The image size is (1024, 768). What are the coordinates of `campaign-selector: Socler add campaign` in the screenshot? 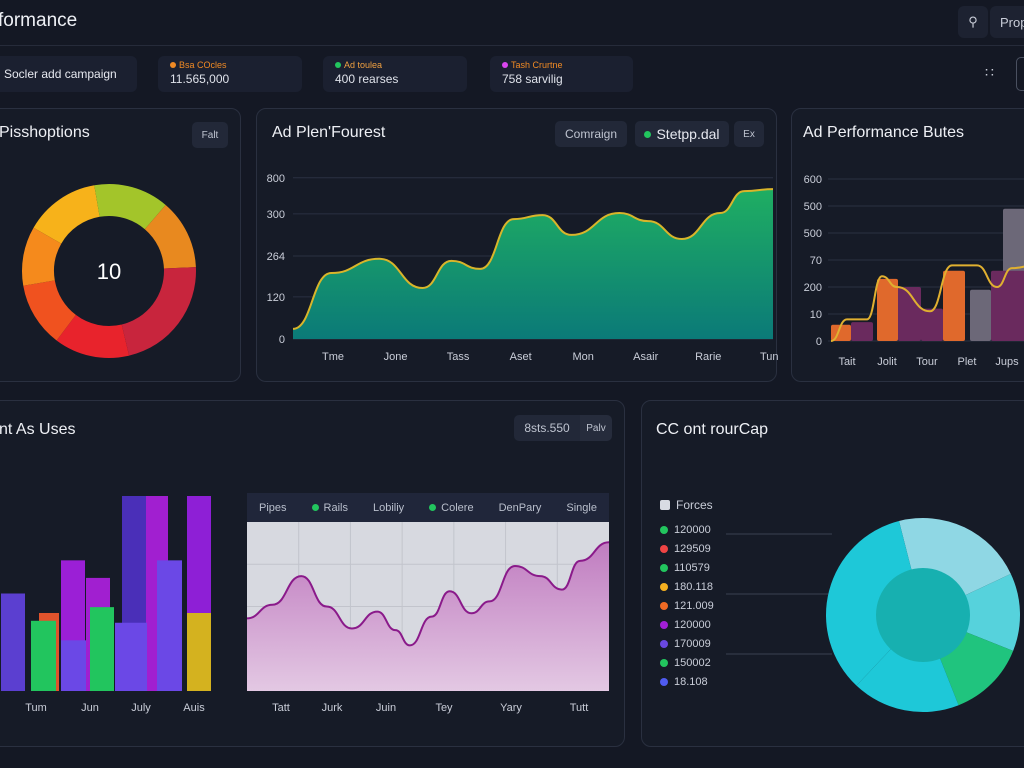 It's located at (68, 74).